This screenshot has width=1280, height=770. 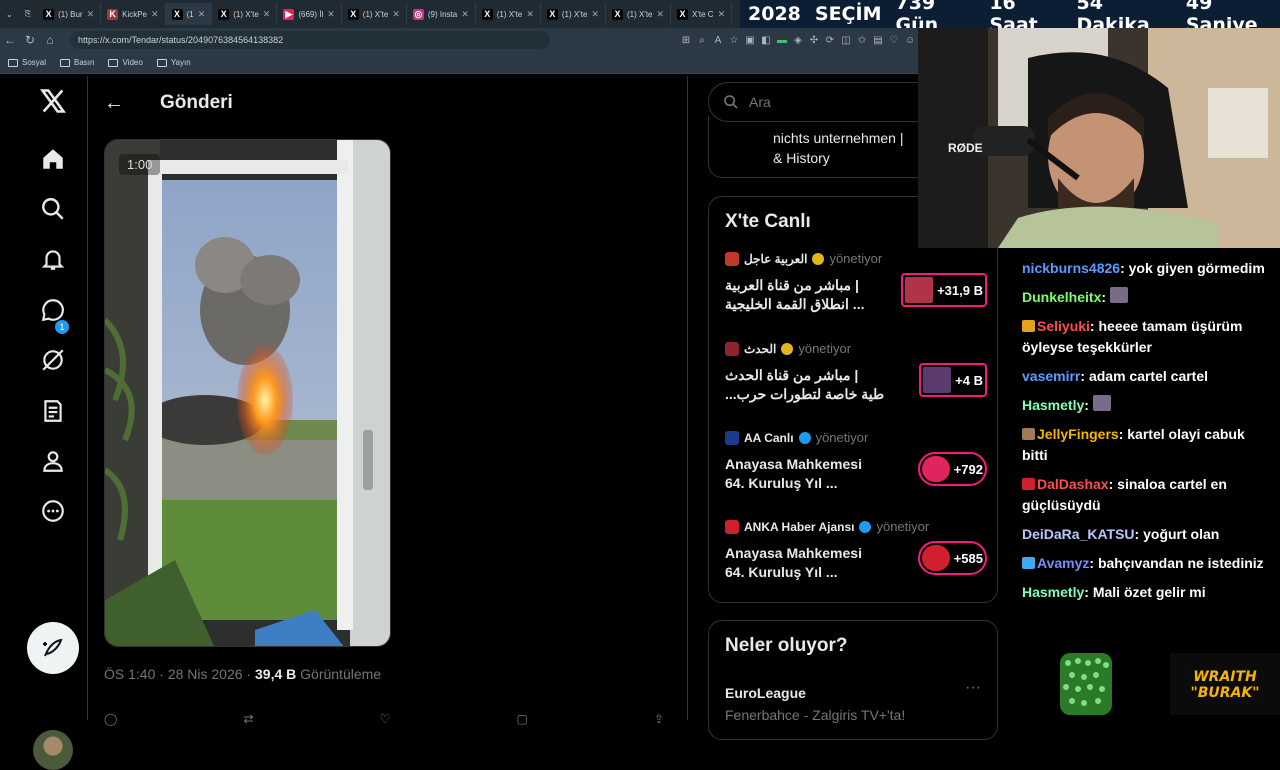 I want to click on live-host-row: العربية عاجل yönetiyor, so click(x=856, y=258).